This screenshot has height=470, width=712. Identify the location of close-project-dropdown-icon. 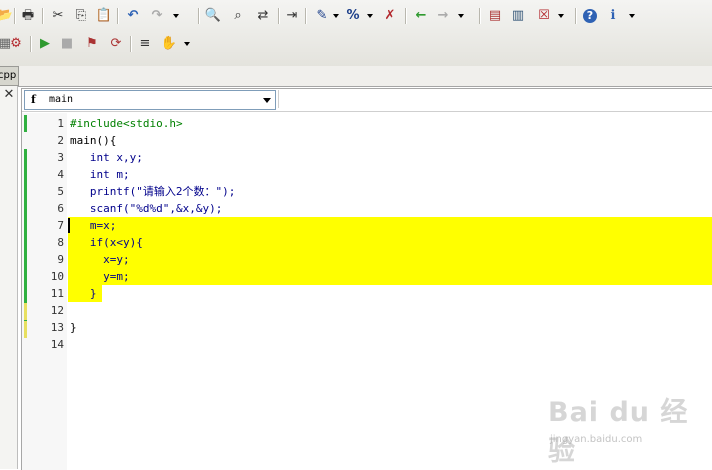
(561, 16).